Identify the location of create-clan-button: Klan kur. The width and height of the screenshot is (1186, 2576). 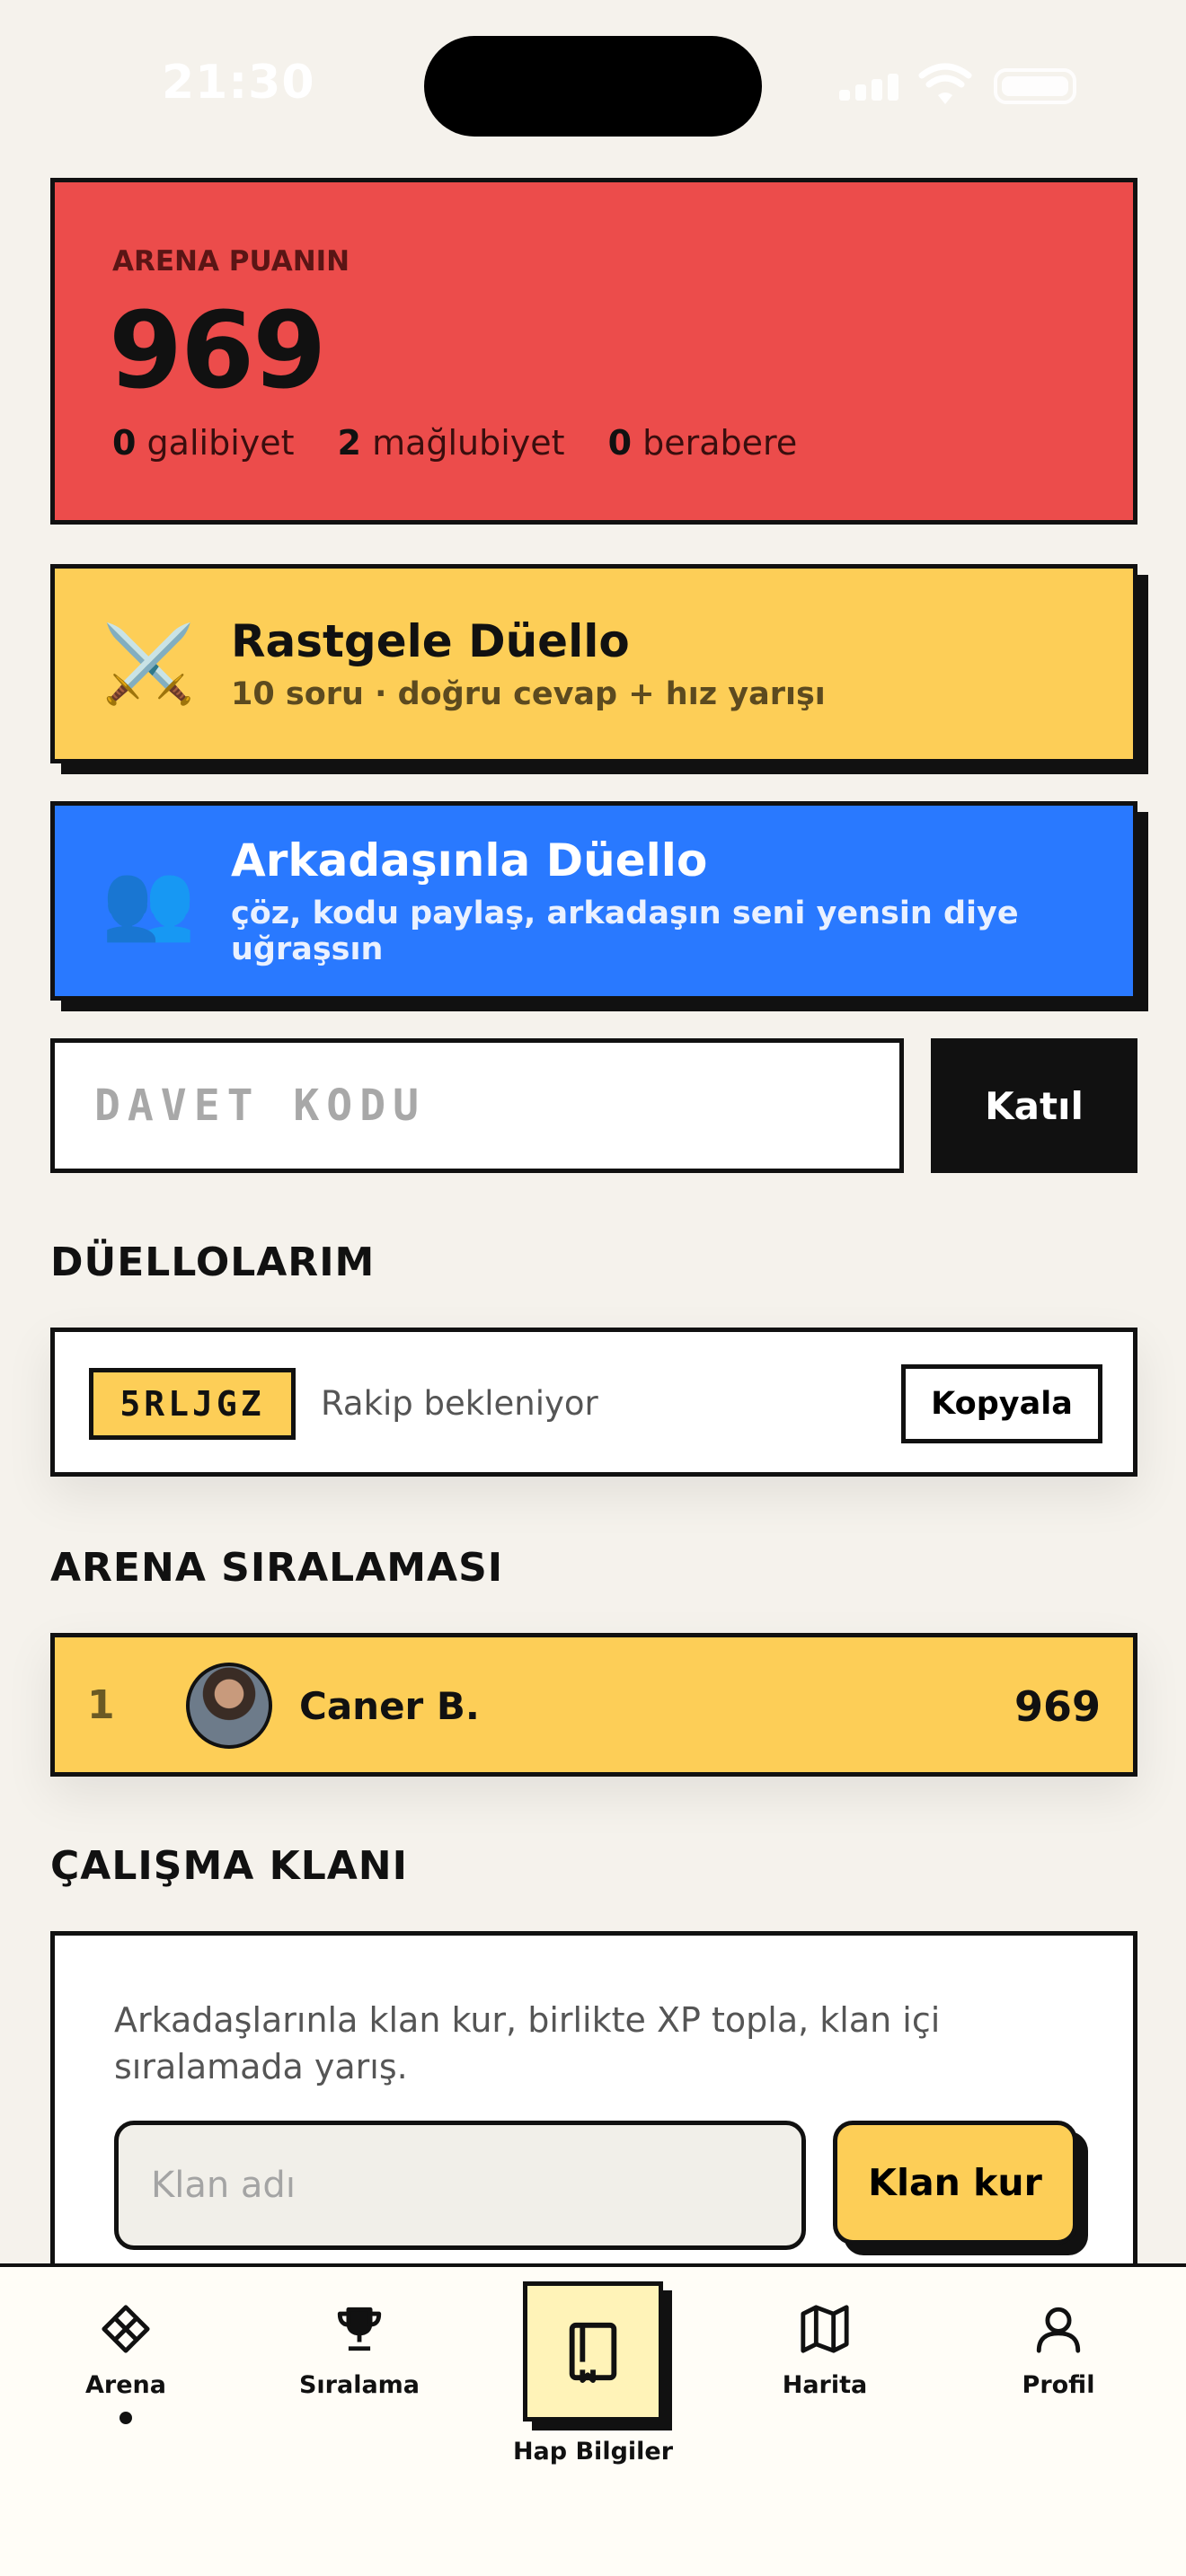
(955, 2183).